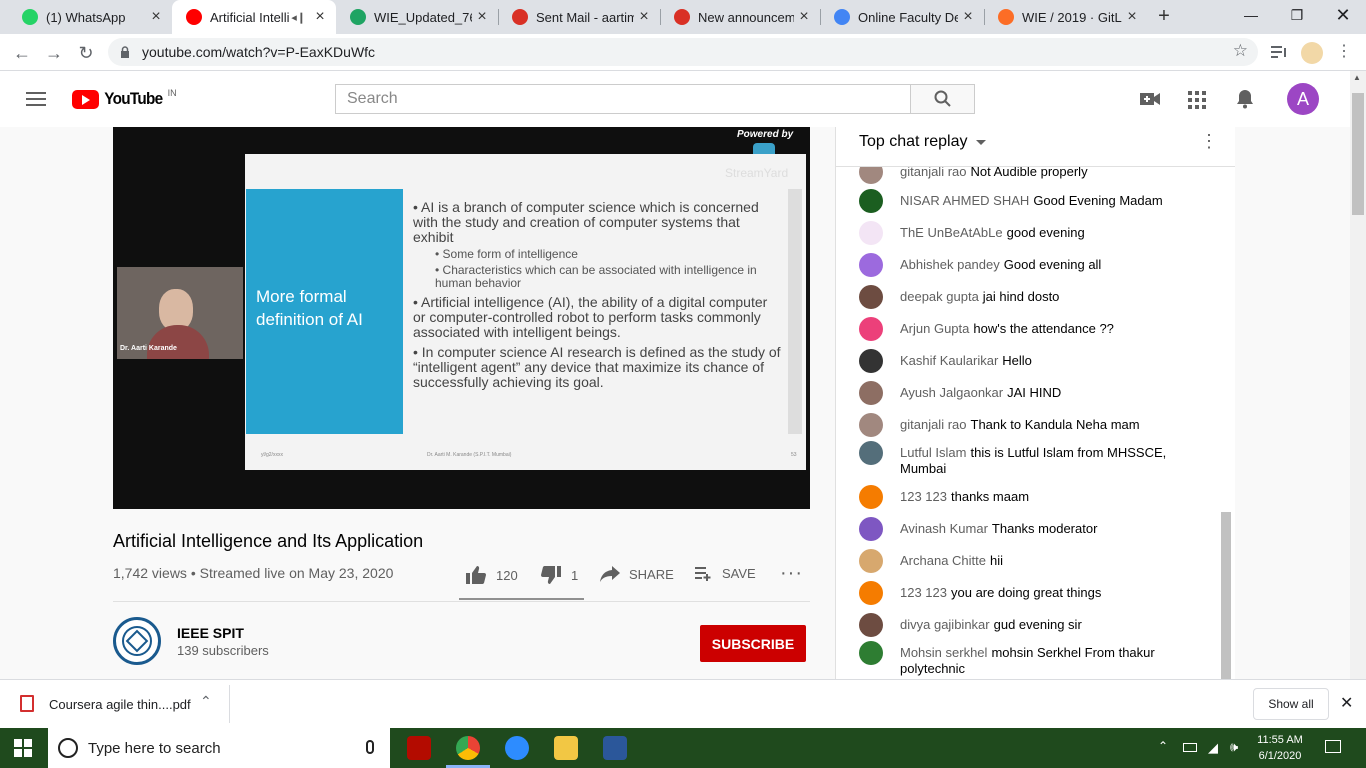  What do you see at coordinates (1346, 703) in the screenshot?
I see `close-download-bar-icon: ✕` at bounding box center [1346, 703].